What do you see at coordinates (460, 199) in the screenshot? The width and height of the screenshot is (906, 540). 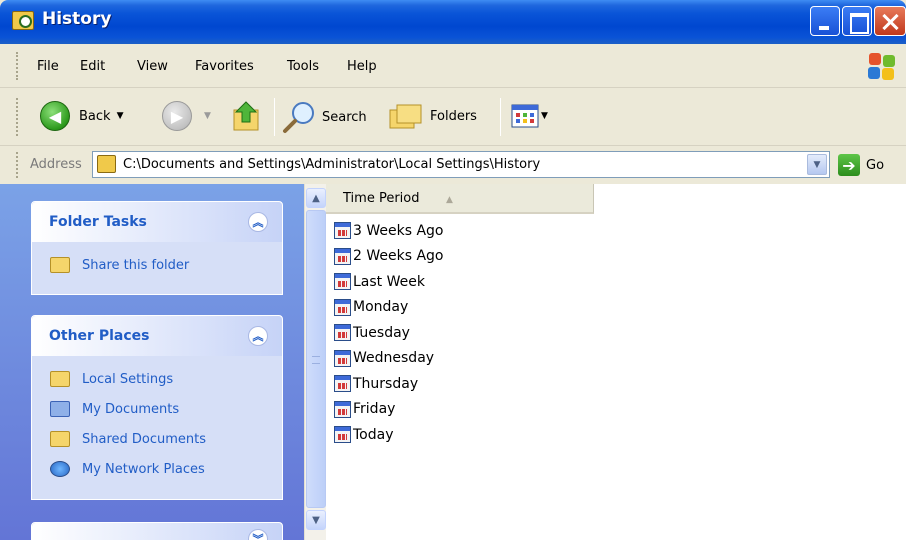 I see `column-header-time-period: Time Period ▲` at bounding box center [460, 199].